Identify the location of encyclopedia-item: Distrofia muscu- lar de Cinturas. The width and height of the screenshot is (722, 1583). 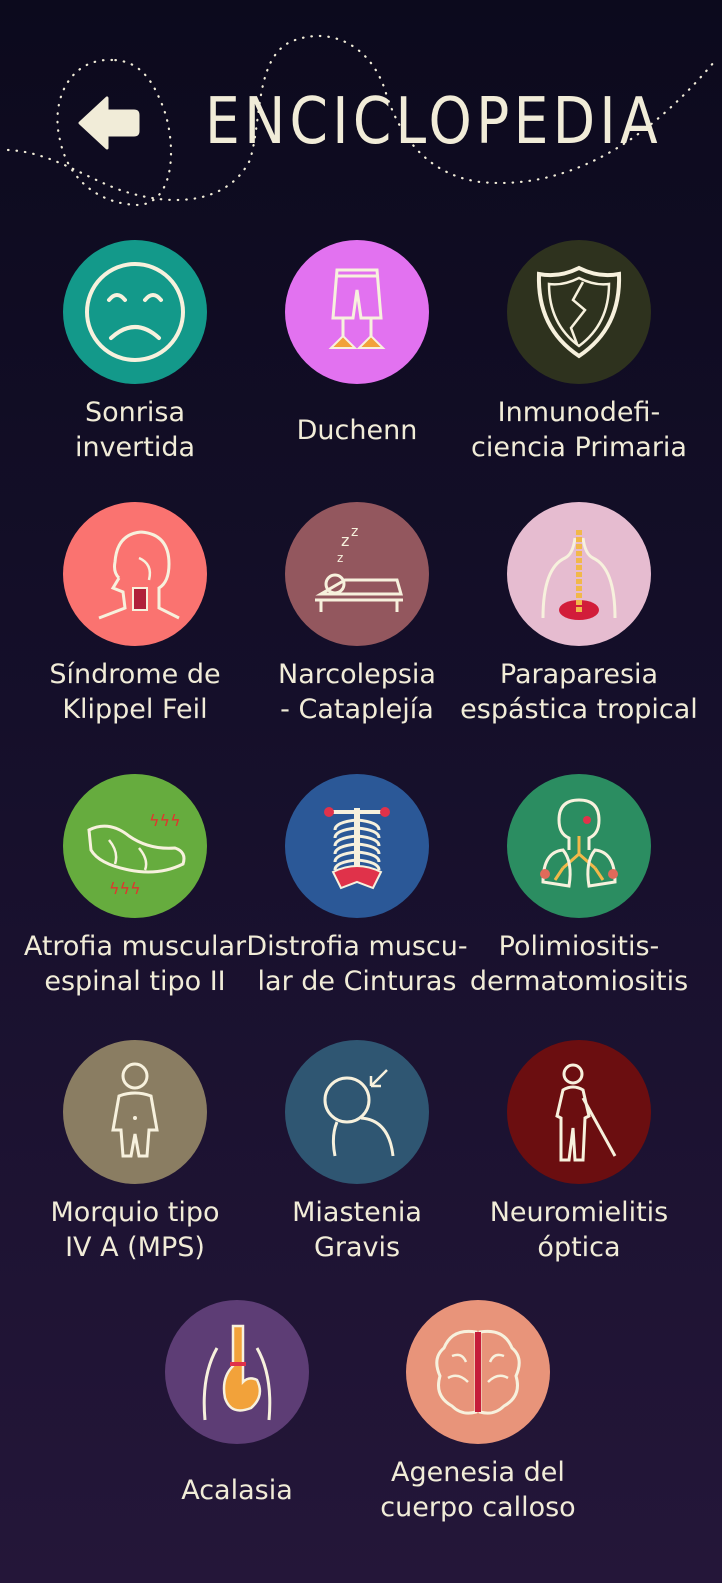
(357, 887).